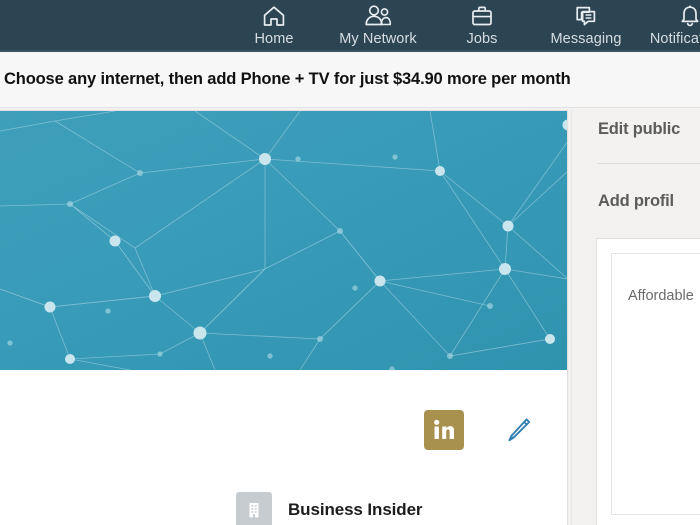  Describe the element at coordinates (636, 201) in the screenshot. I see `add-profile-link: Add profil` at that location.